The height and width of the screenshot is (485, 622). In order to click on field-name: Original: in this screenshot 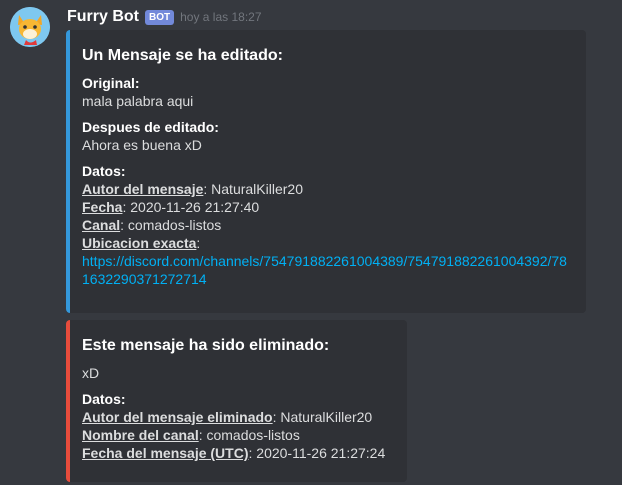, I will do `click(111, 83)`.